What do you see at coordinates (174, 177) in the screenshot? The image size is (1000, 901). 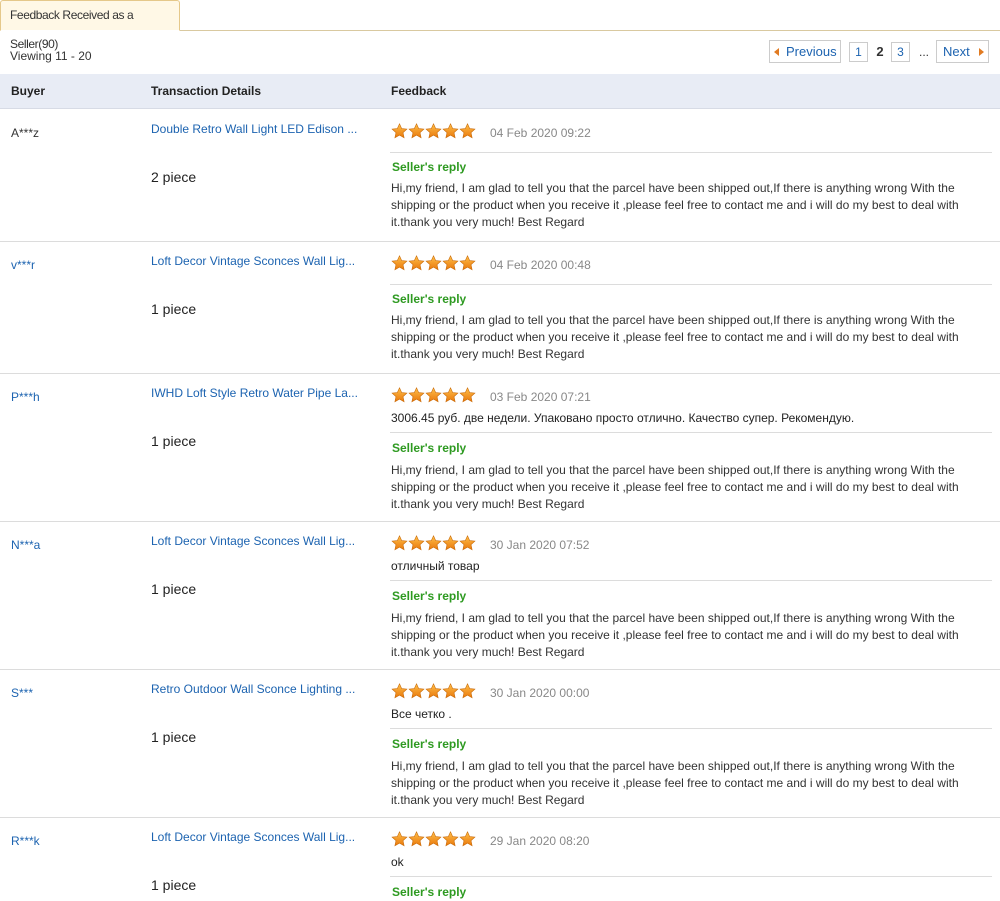 I see `quantity: 2 piece` at bounding box center [174, 177].